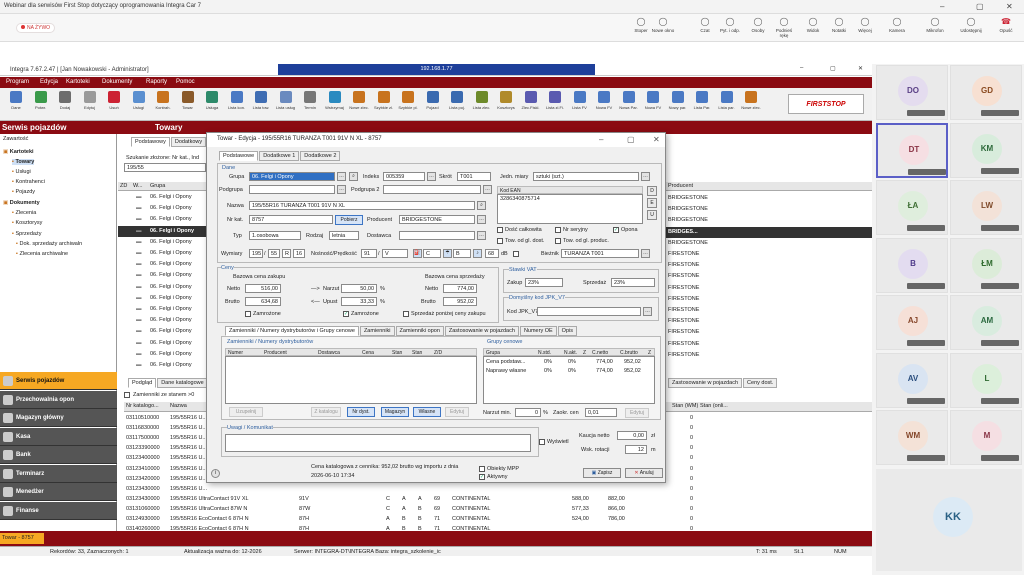 This screenshot has width=1024, height=575. What do you see at coordinates (971, 25) in the screenshot?
I see `meeting-tool-11: ◯ Udostępnij` at bounding box center [971, 25].